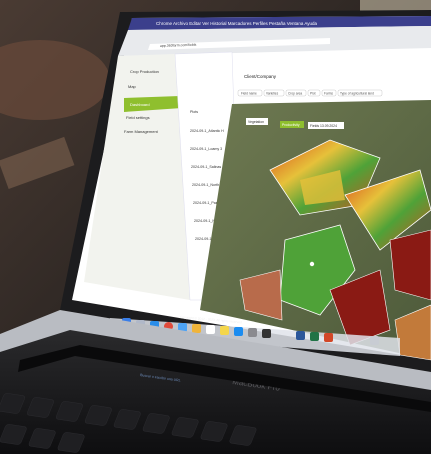 The width and height of the screenshot is (431, 454). Describe the element at coordinates (374, 340) in the screenshot. I see `trash-icon` at that location.